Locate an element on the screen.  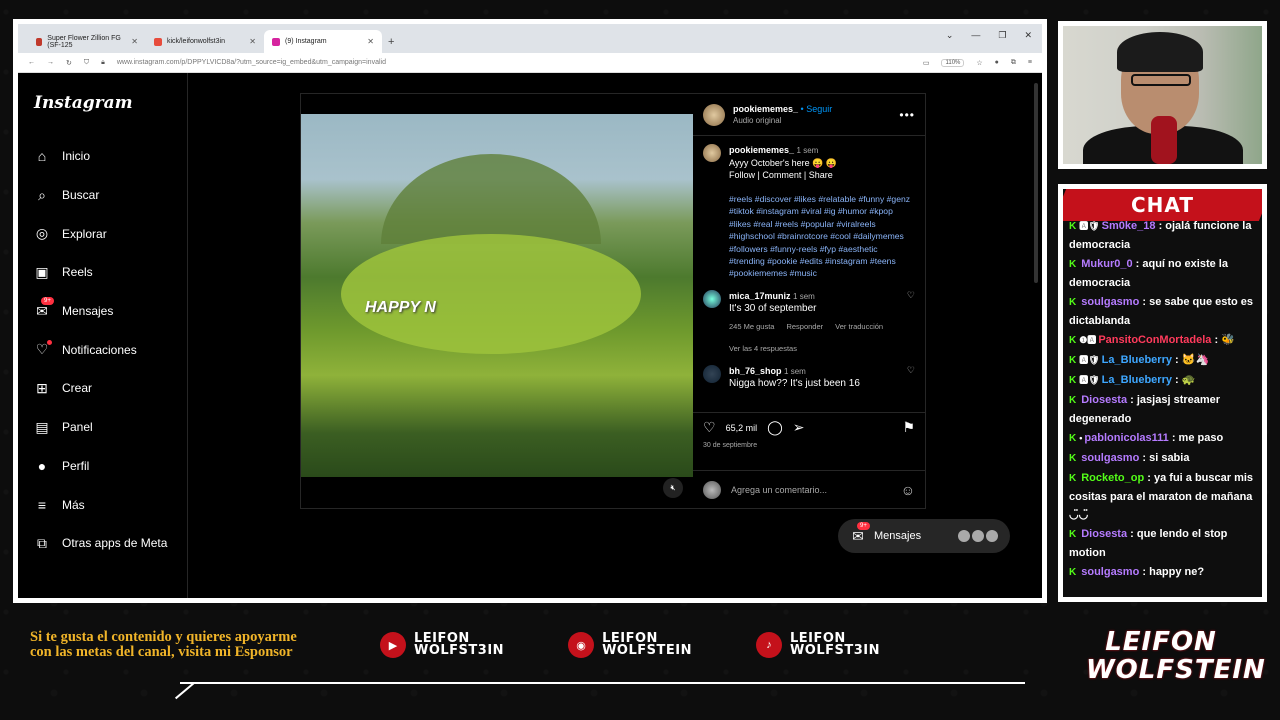
follow-button: • Seguir is located at coordinates (817, 109).